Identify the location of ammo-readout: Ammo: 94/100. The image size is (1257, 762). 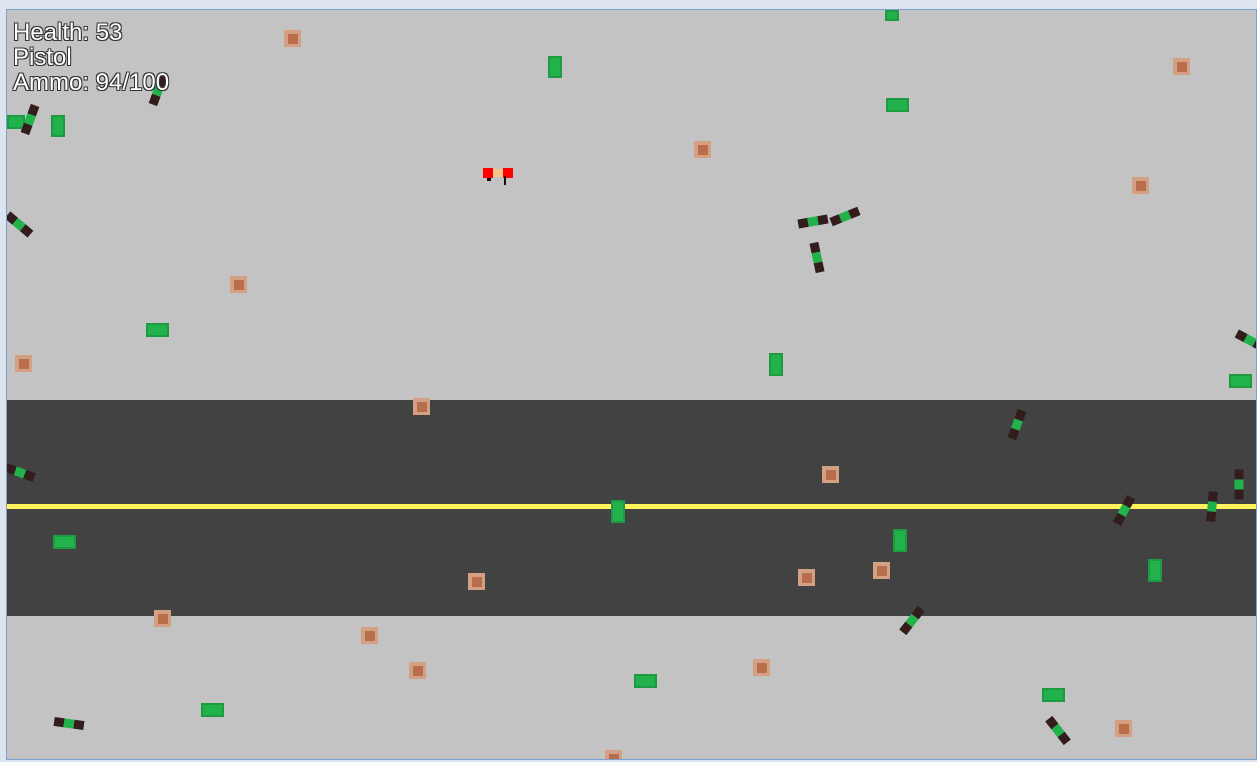
(91, 82).